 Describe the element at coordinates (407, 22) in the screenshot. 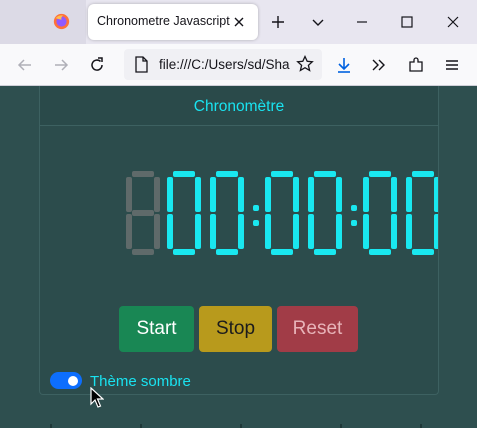

I see `maximize-icon` at that location.